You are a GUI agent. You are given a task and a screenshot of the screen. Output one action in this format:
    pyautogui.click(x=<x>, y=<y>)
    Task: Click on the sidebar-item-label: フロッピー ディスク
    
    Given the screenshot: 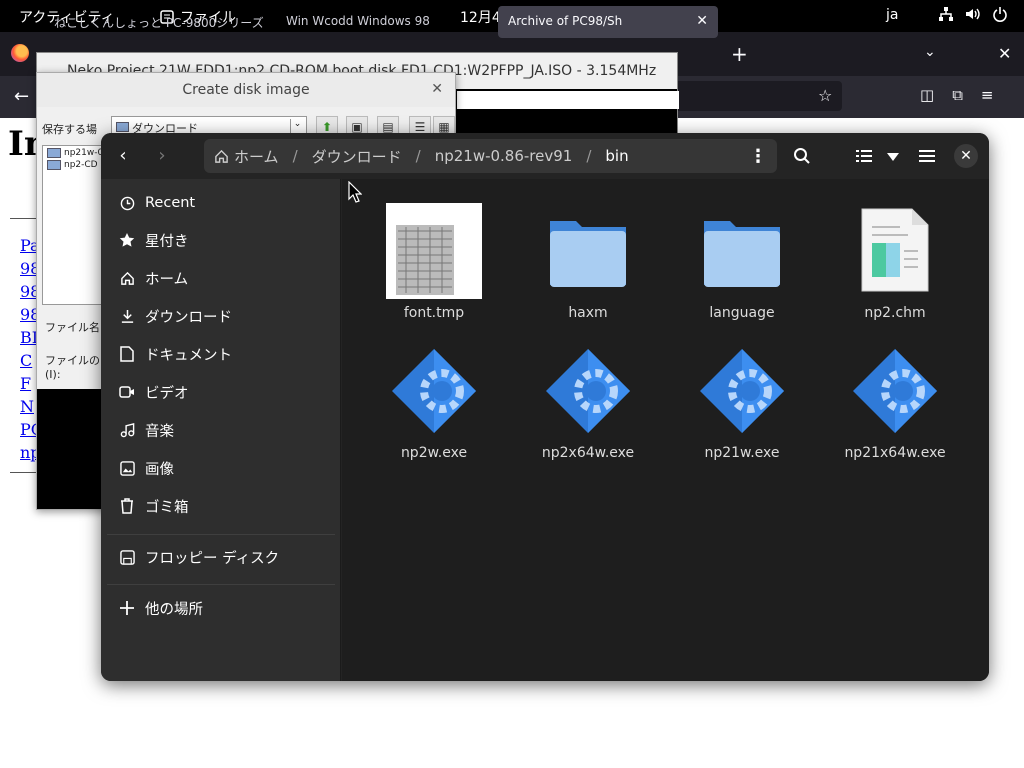 What is the action you would take?
    pyautogui.click(x=212, y=558)
    